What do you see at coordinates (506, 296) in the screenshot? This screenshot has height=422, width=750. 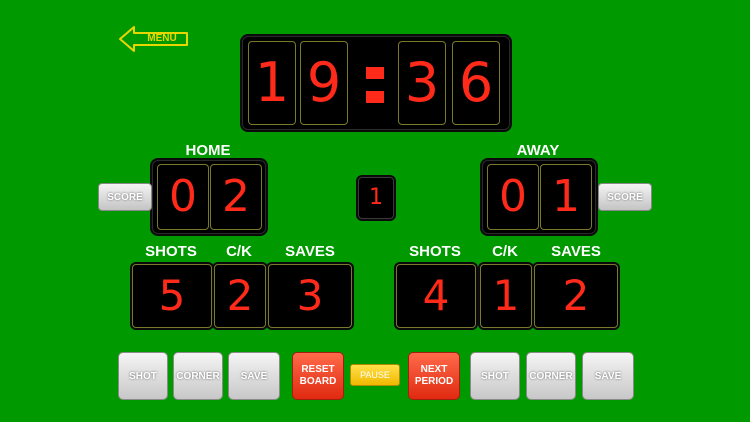 I see `away-ck-value: 1` at bounding box center [506, 296].